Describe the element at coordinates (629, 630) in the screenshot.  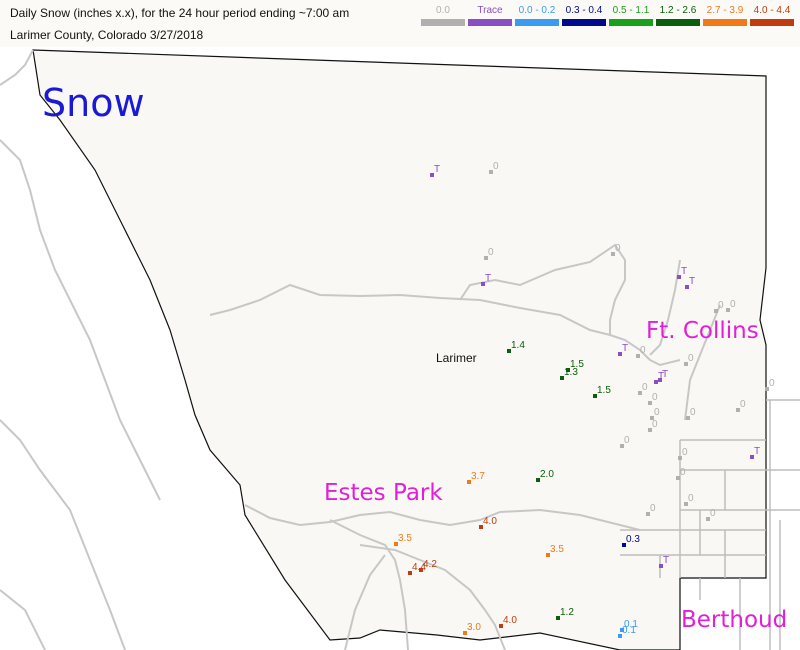
I see `station-value: 0.1` at that location.